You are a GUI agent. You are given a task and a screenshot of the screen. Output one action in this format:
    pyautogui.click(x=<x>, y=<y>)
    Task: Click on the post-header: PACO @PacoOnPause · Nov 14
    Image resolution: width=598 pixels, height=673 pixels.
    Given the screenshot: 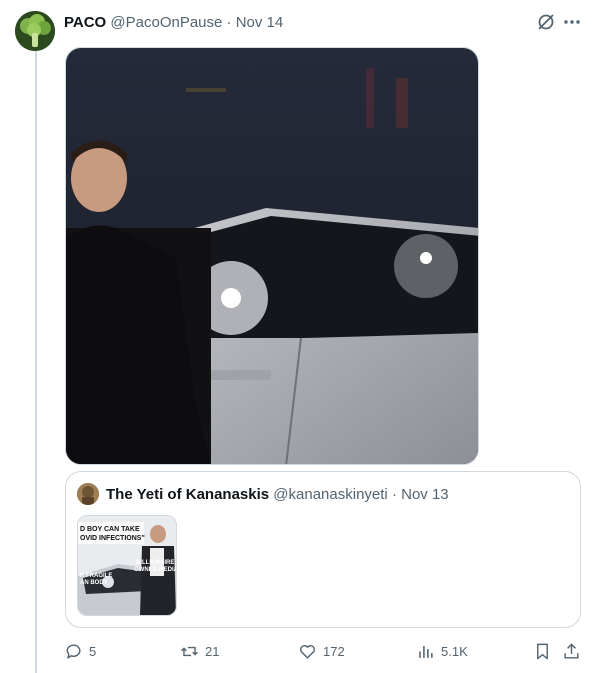 What is the action you would take?
    pyautogui.click(x=173, y=23)
    